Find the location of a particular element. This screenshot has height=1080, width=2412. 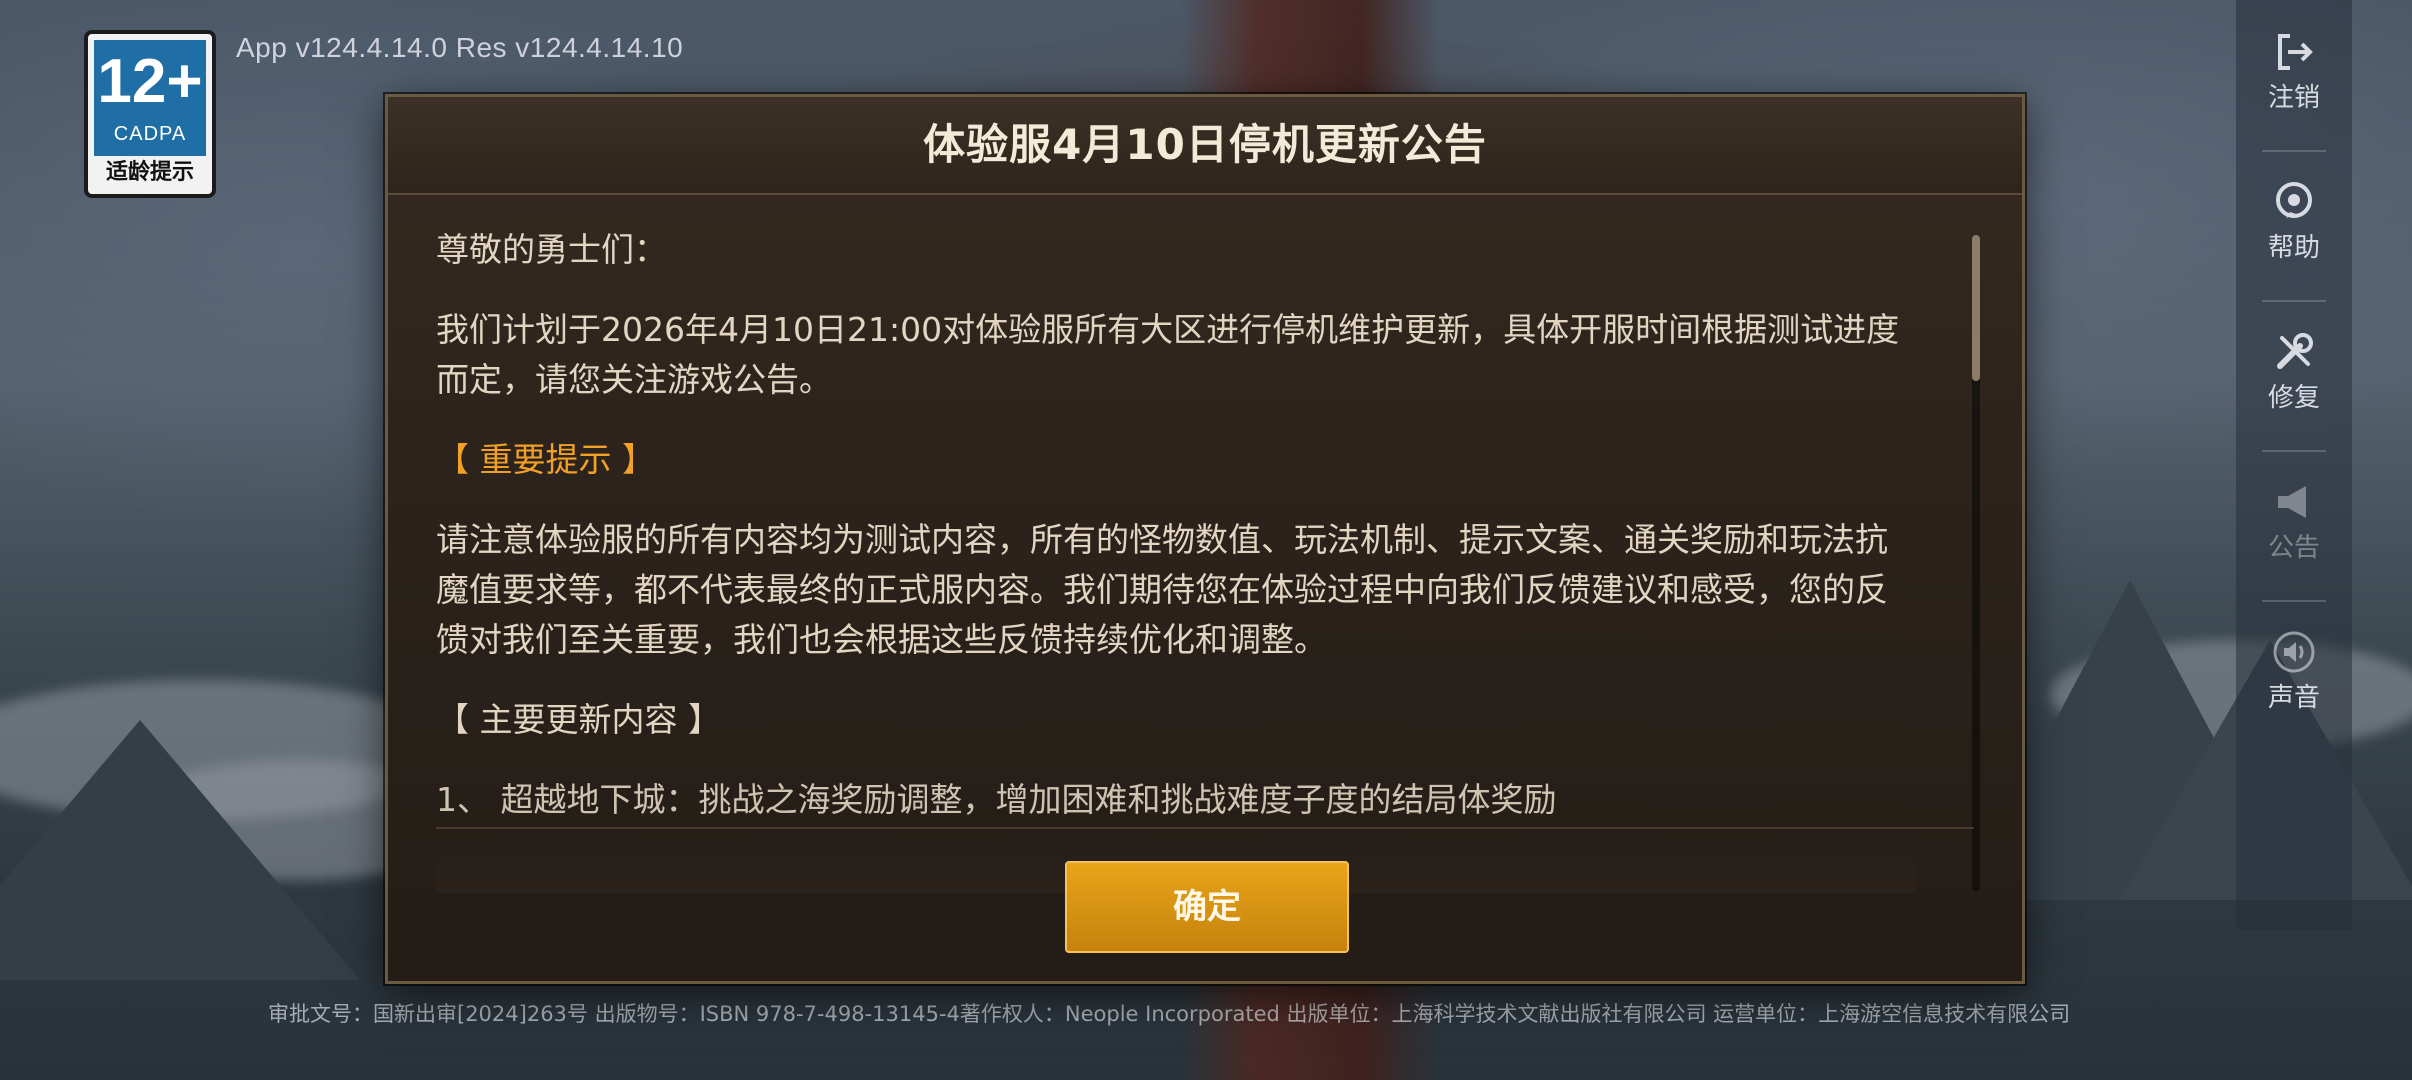

side-item-help: 帮助 is located at coordinates (2294, 215).